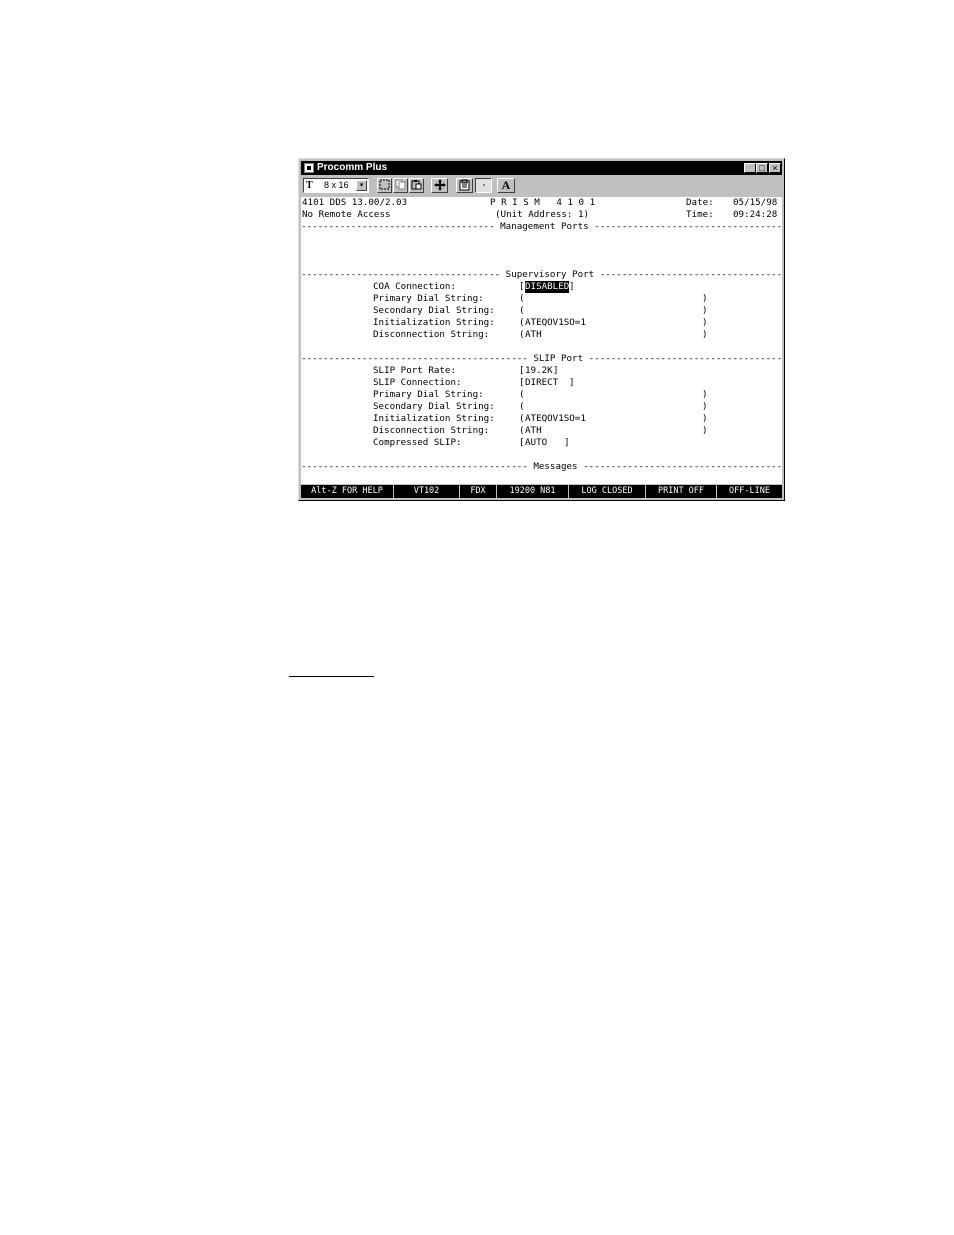 This screenshot has height=1235, width=954. Describe the element at coordinates (547, 383) in the screenshot. I see `field-value: DIRECT` at that location.